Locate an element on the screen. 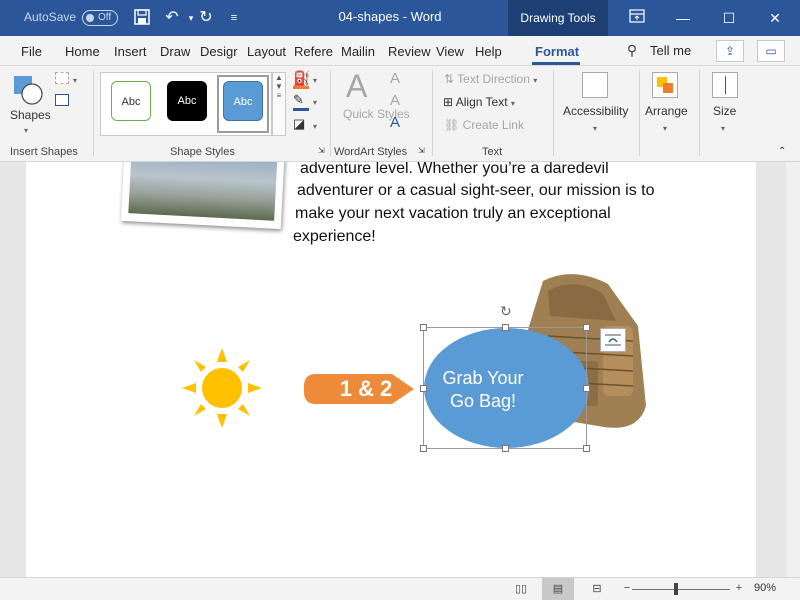 The height and width of the screenshot is (600, 800). tab-help: Help is located at coordinates (488, 51).